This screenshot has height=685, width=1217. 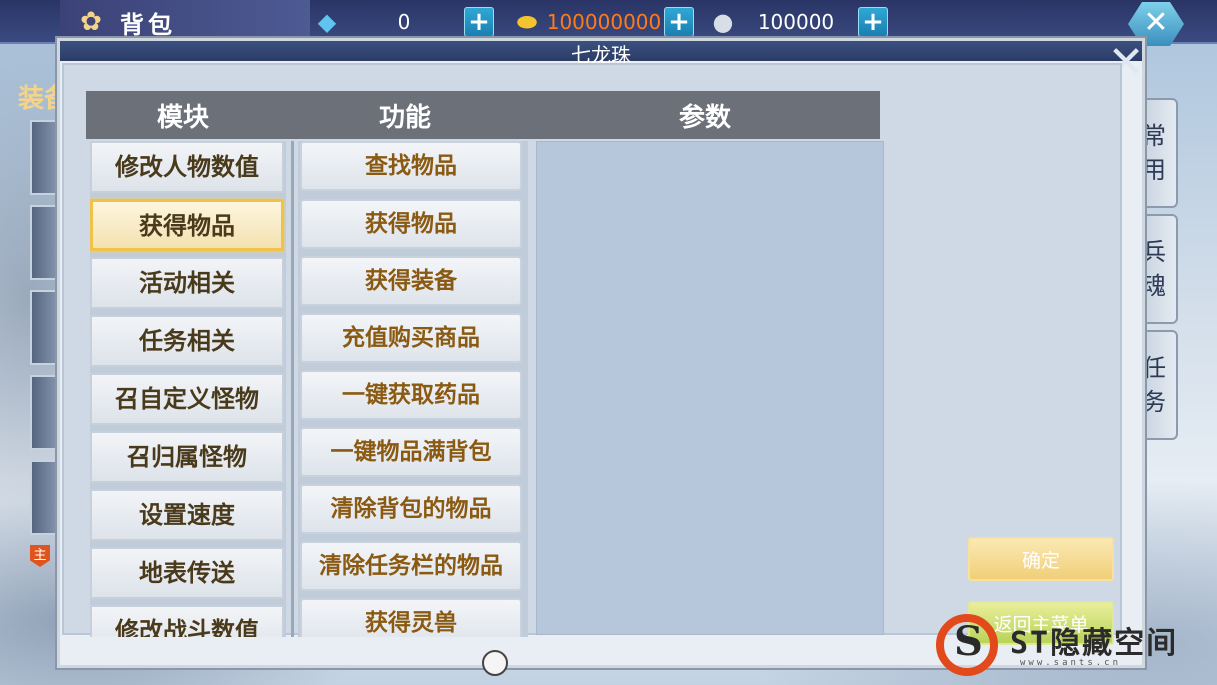 I want to click on watermark-logo-letter: S, so click(x=968, y=641).